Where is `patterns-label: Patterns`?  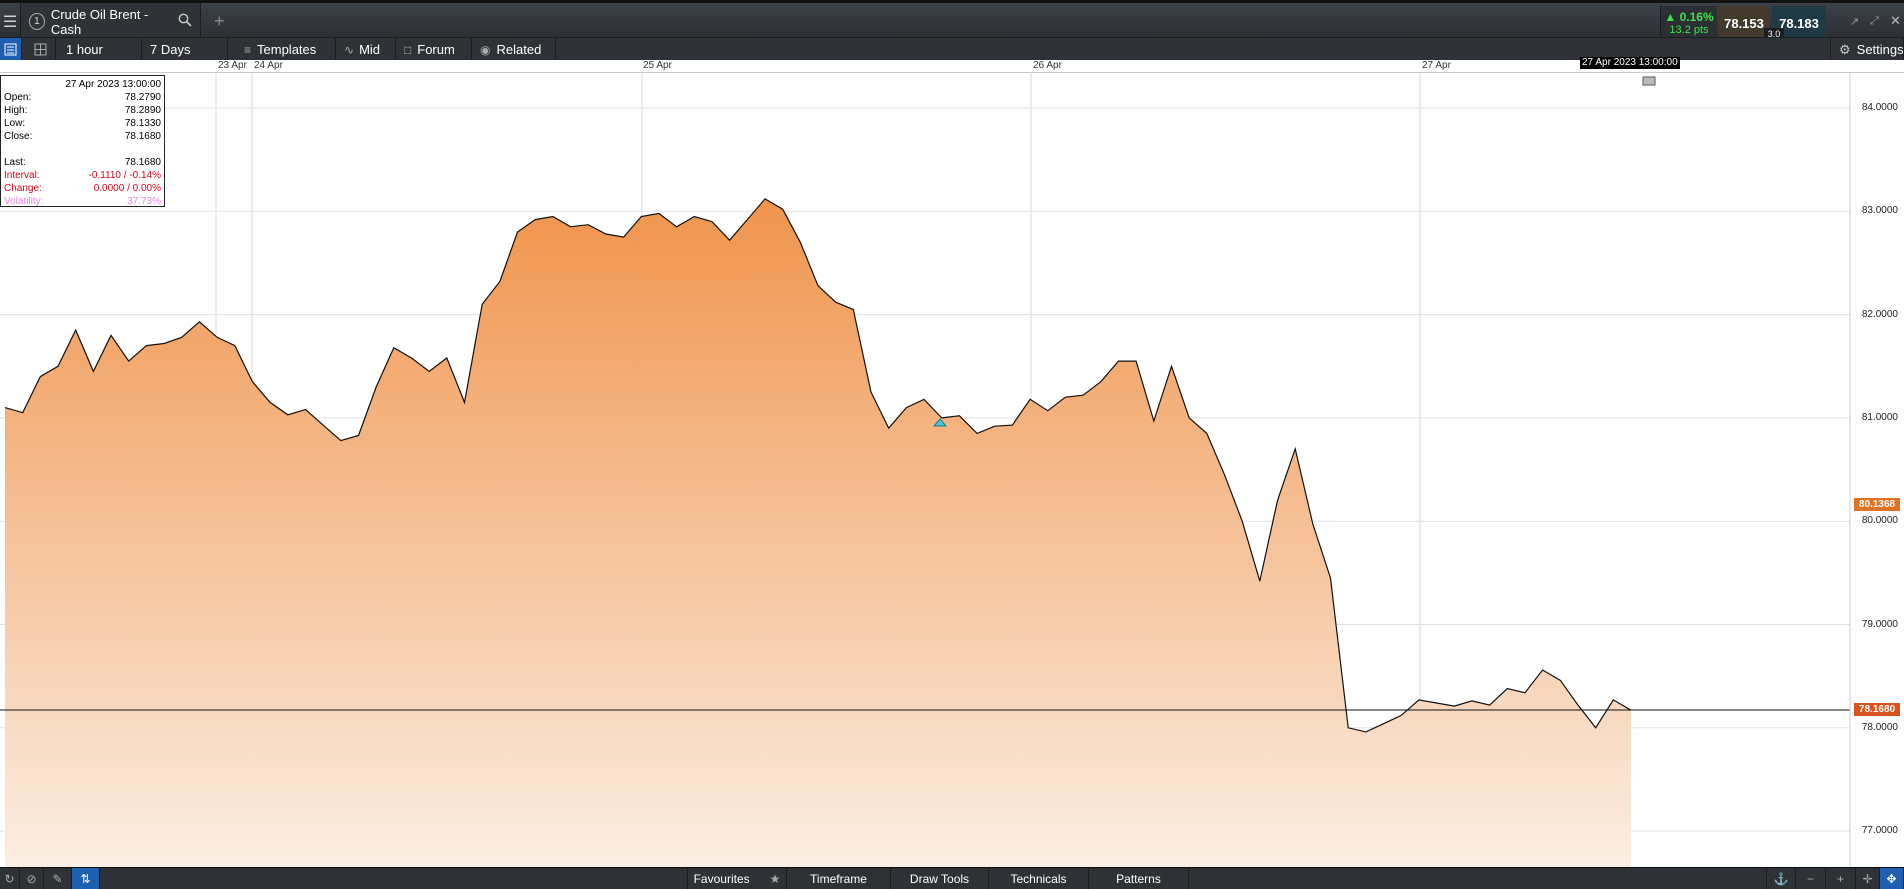 patterns-label: Patterns is located at coordinates (1138, 878).